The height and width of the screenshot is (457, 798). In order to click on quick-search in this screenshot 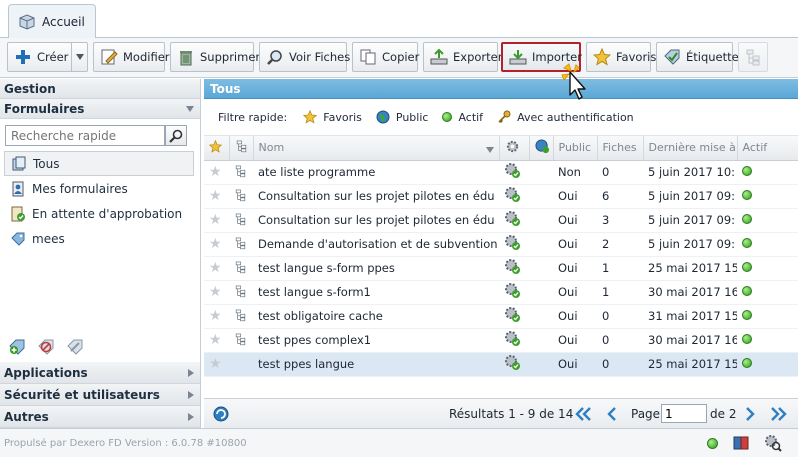, I will do `click(100, 135)`.